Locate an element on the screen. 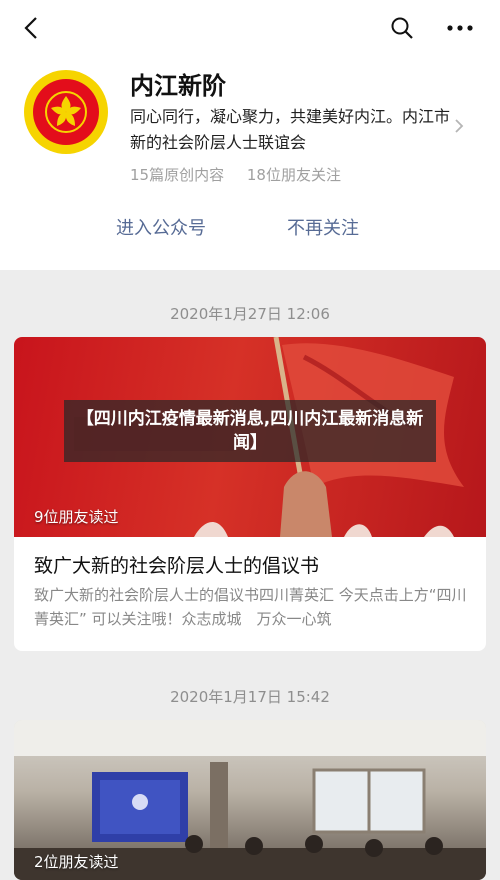  read-count: 9位朋友读过 is located at coordinates (76, 517).